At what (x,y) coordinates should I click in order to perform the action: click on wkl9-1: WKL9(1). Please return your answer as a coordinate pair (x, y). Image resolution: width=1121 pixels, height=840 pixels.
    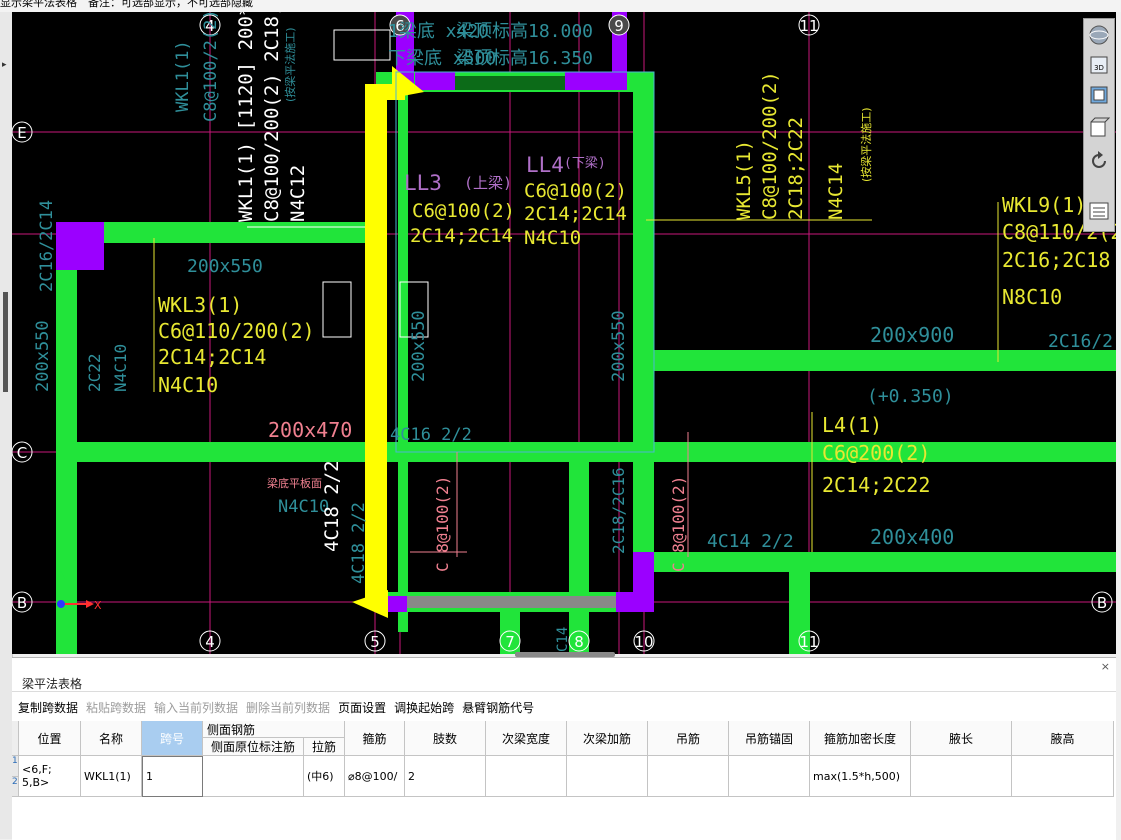
    Looking at the image, I should click on (1044, 205).